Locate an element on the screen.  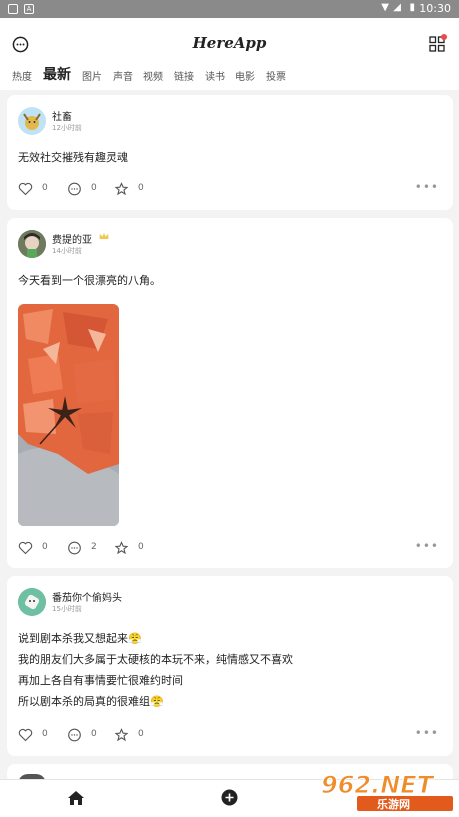
post-card: 社畜 12小时前 无效社交摧残有趣灵魂 0 0 0 ••• is located at coordinates (230, 152).